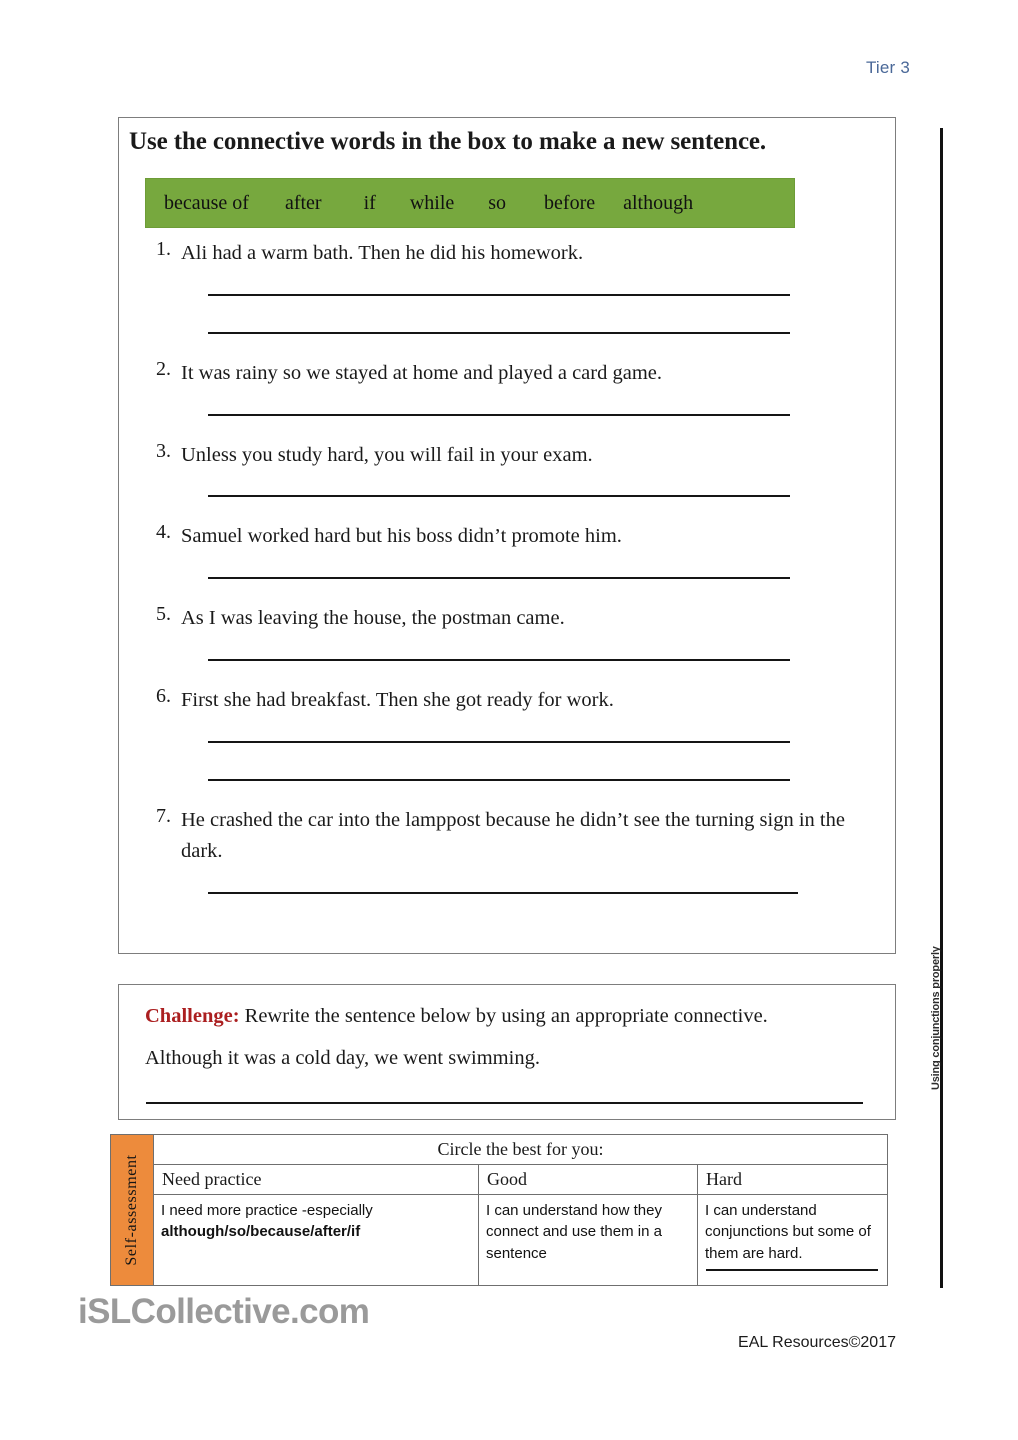  What do you see at coordinates (936, 1018) in the screenshot?
I see `side-vertical-label: Using conjunctions properly` at bounding box center [936, 1018].